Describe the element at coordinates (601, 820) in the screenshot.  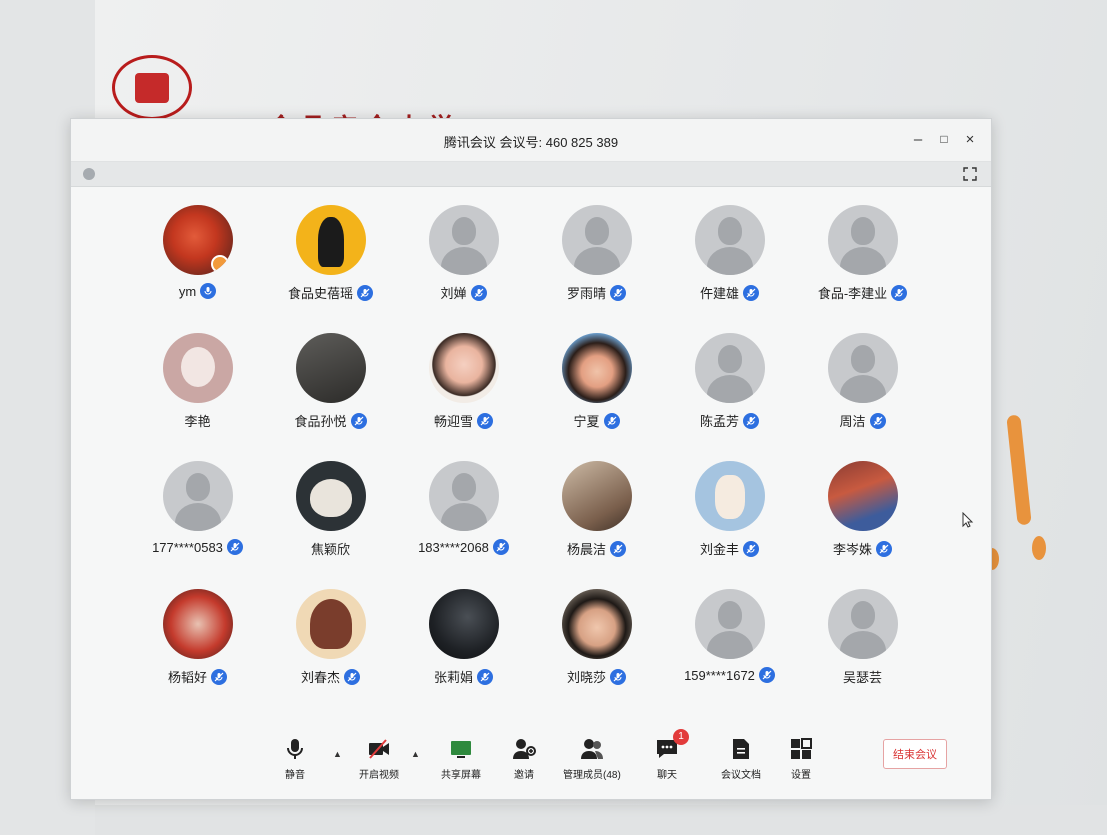
I see `background-bottom` at that location.